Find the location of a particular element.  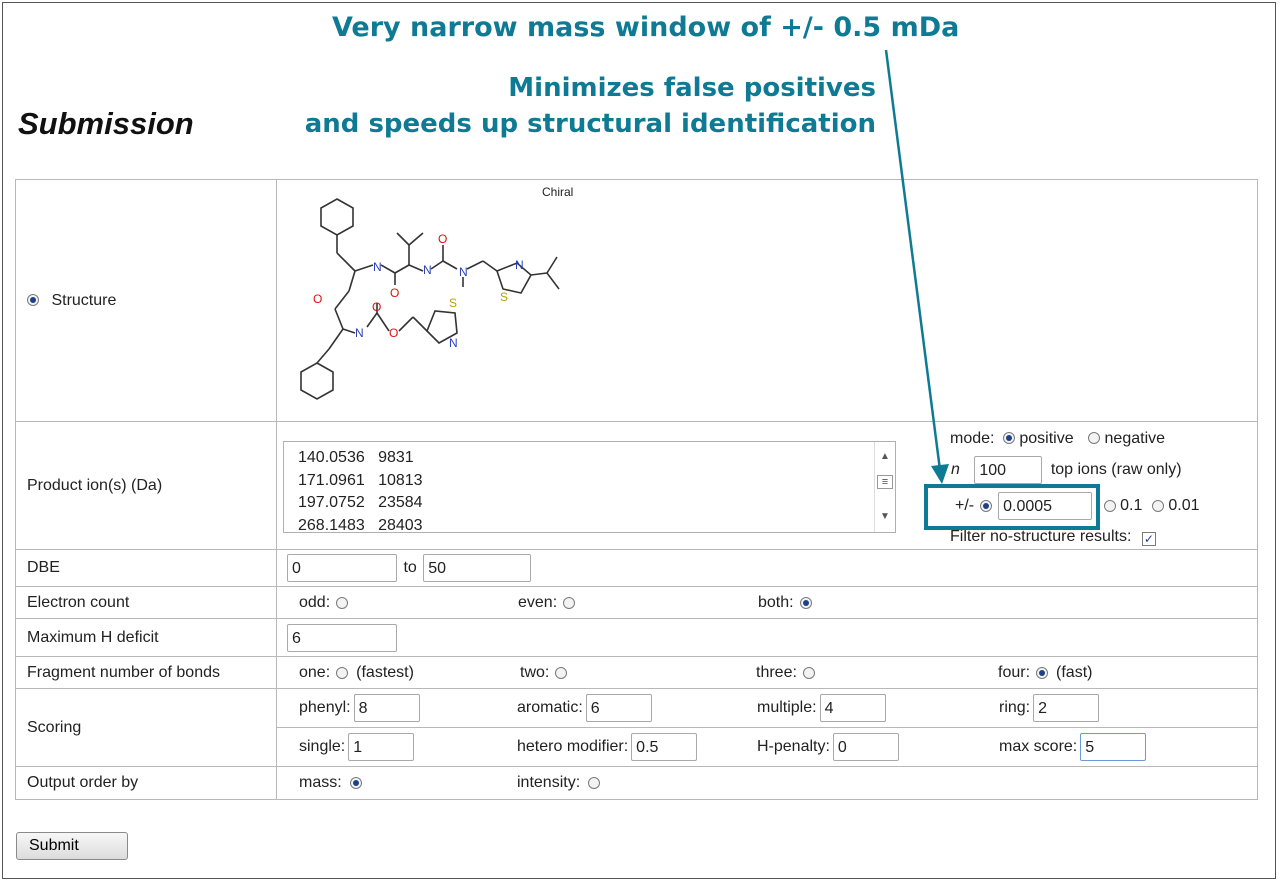

chiral-label: Chiral is located at coordinates (557, 192).